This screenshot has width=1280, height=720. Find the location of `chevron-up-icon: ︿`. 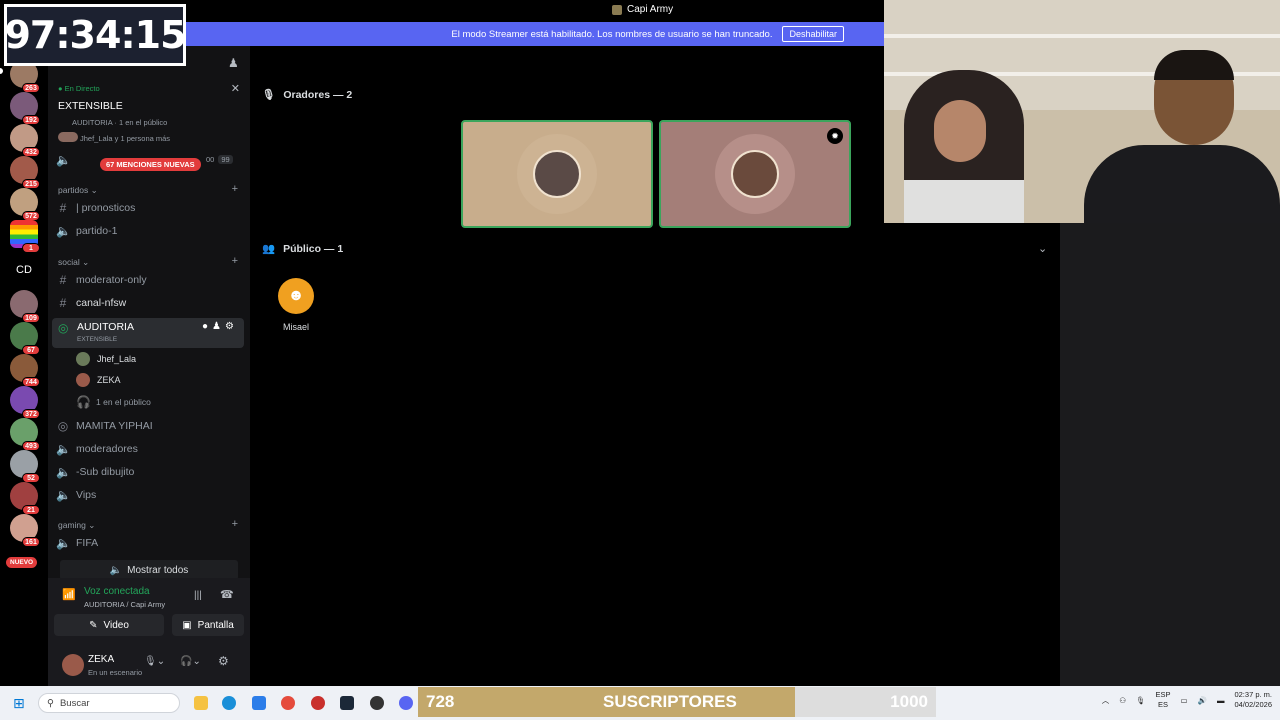

chevron-up-icon: ︿ is located at coordinates (1106, 700).